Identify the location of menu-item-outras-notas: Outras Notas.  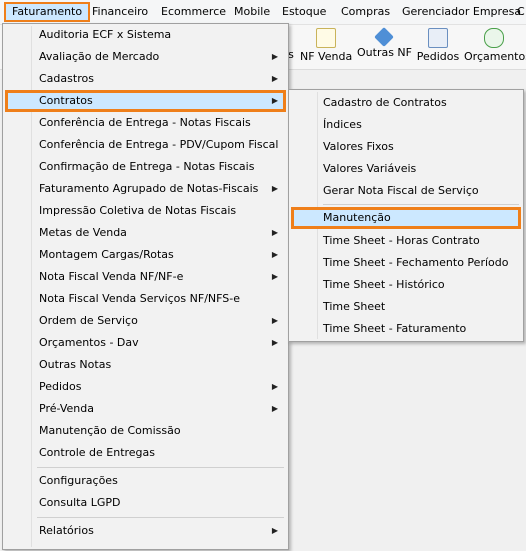
(145, 365).